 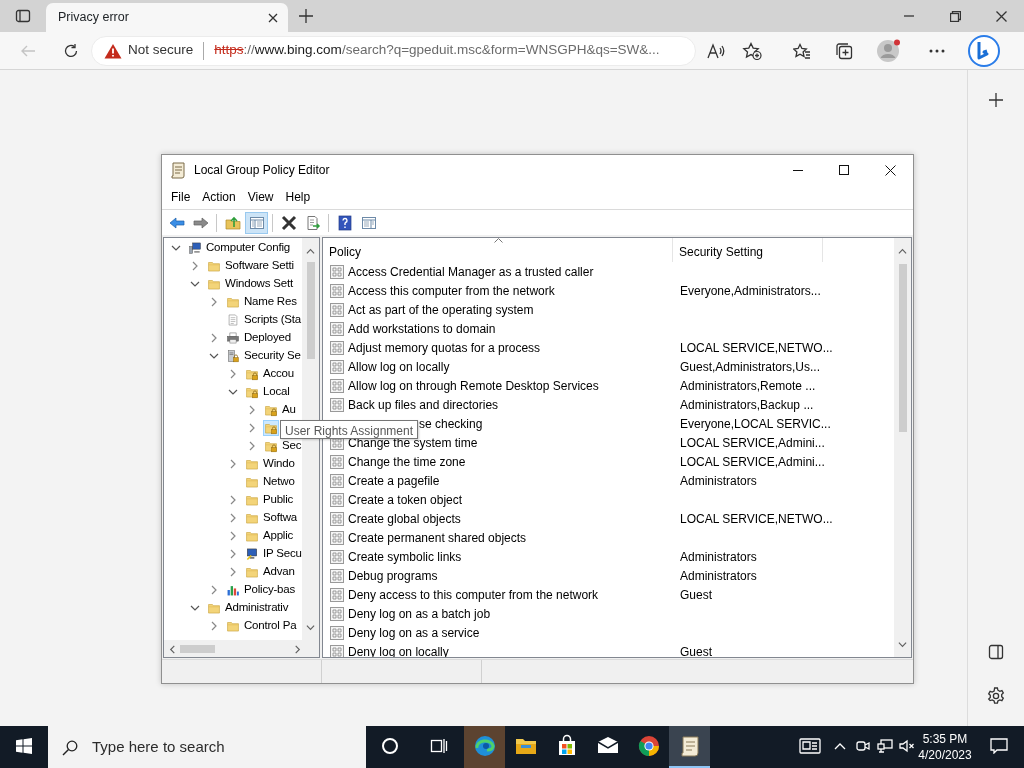 I want to click on tree-item-label: Control Pa, so click(x=270, y=626).